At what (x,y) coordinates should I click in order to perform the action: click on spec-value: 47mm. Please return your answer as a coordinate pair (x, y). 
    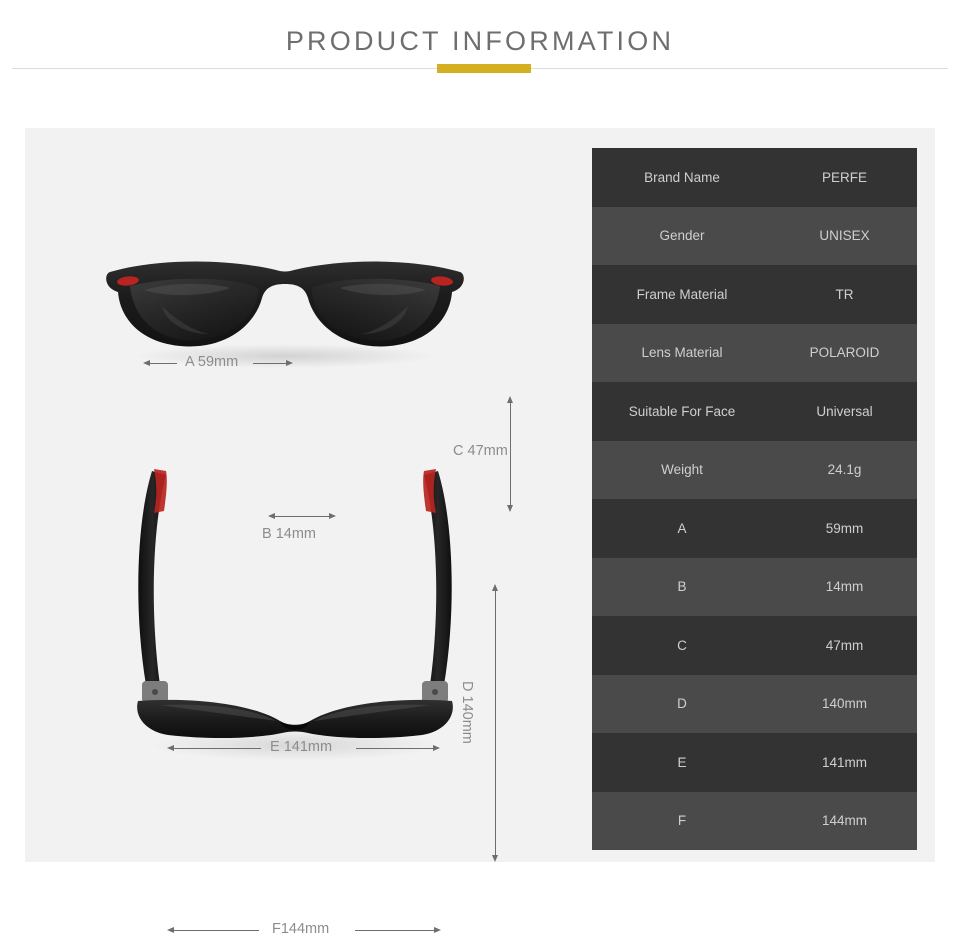
    Looking at the image, I should click on (844, 645).